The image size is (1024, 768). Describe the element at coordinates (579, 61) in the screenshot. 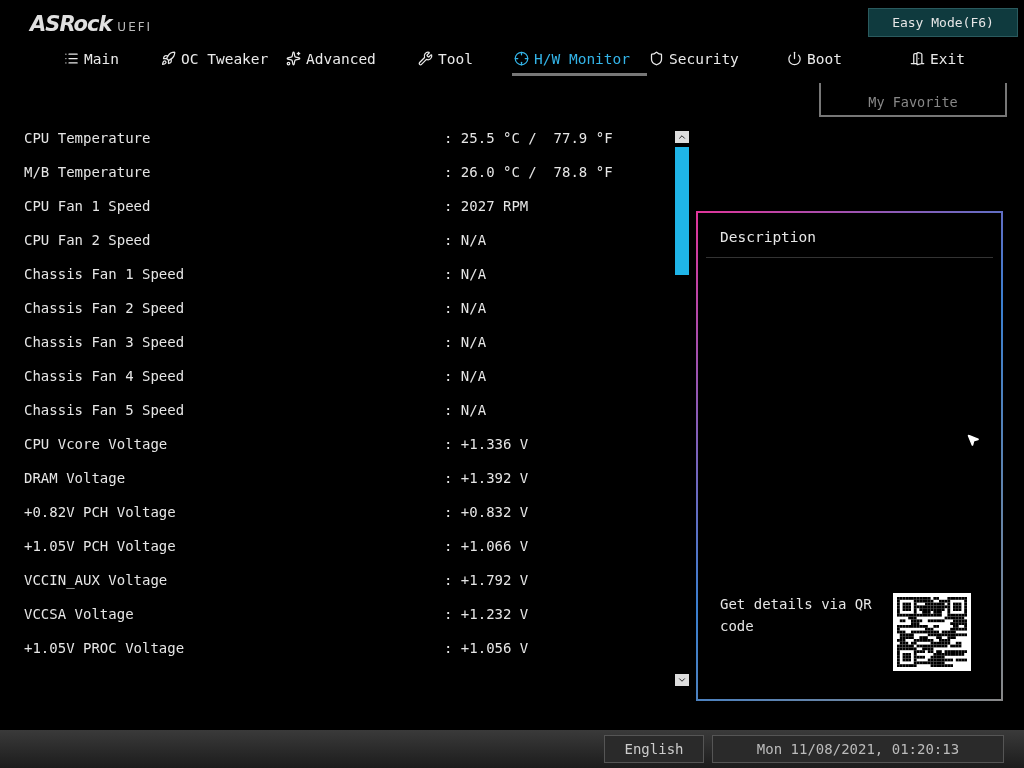

I see `menu-tab: H/W Monitor` at that location.